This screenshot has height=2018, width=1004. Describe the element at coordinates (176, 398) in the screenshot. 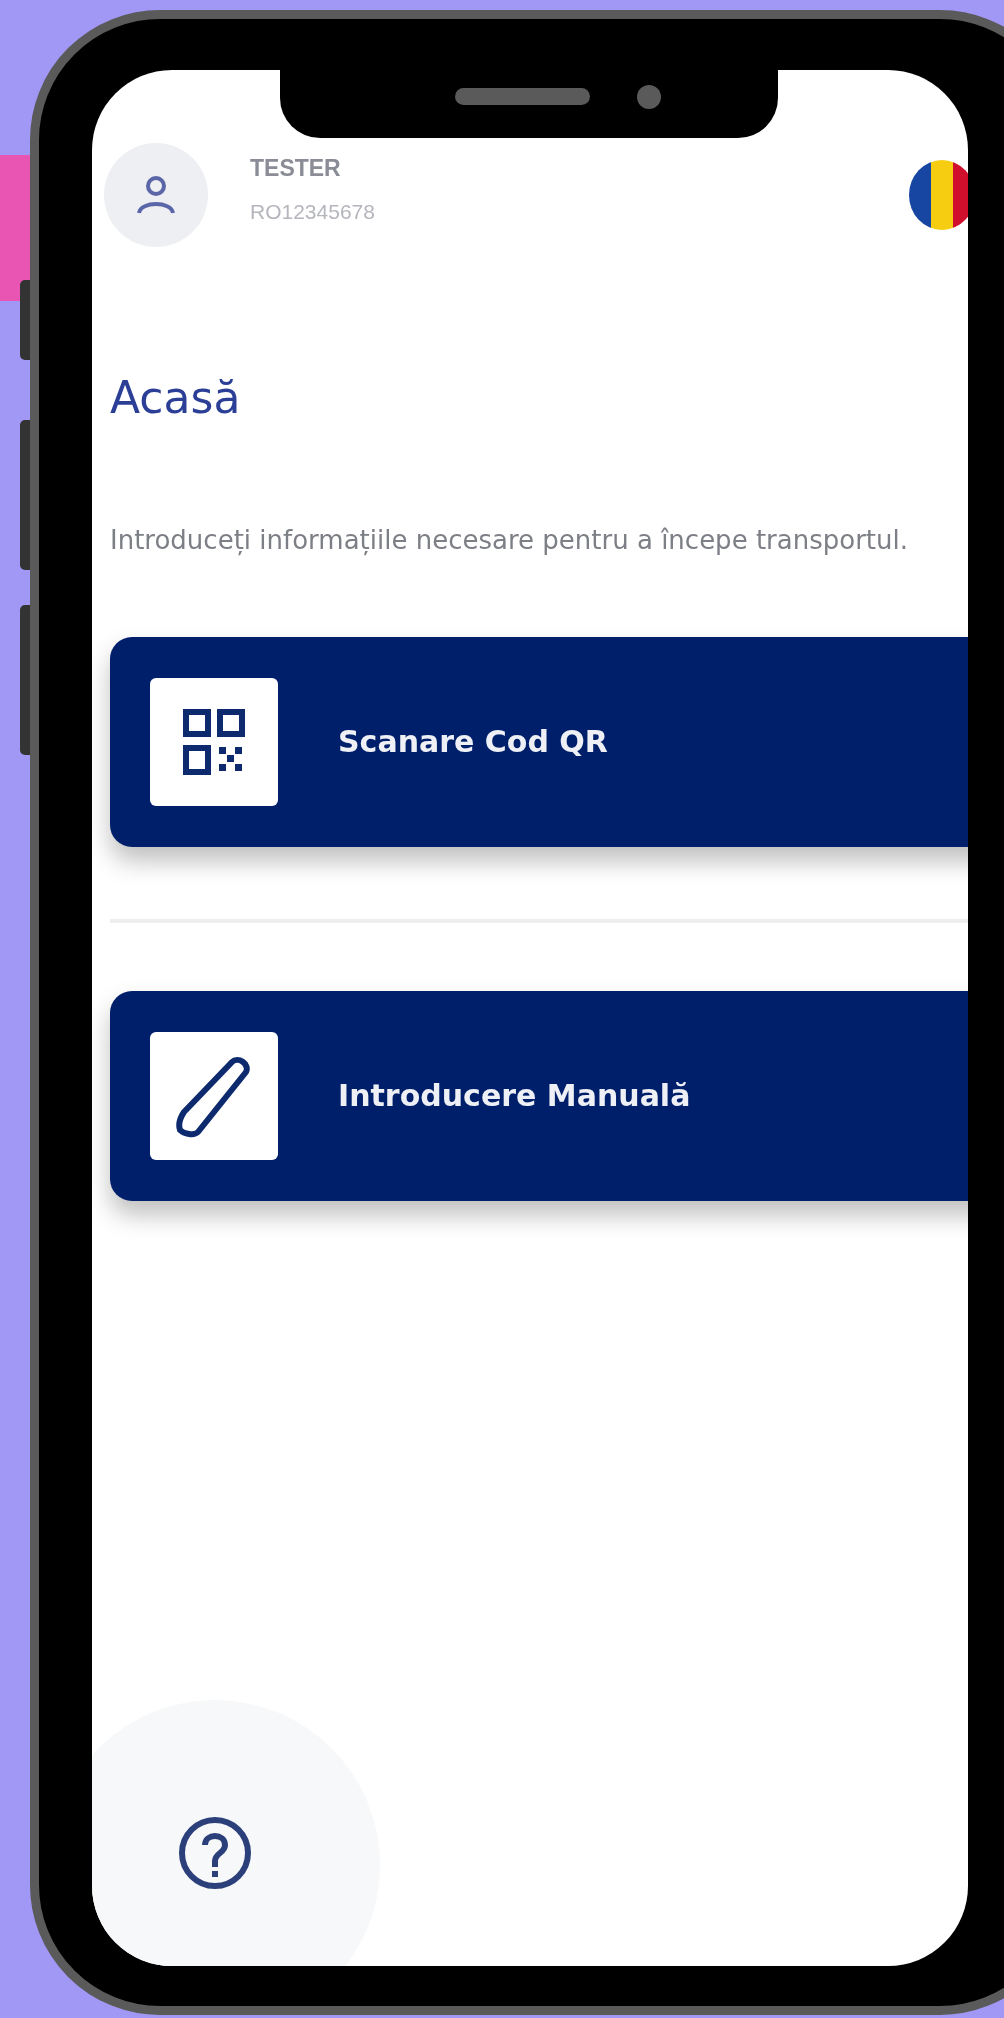

I see `page-title: Acasă` at that location.